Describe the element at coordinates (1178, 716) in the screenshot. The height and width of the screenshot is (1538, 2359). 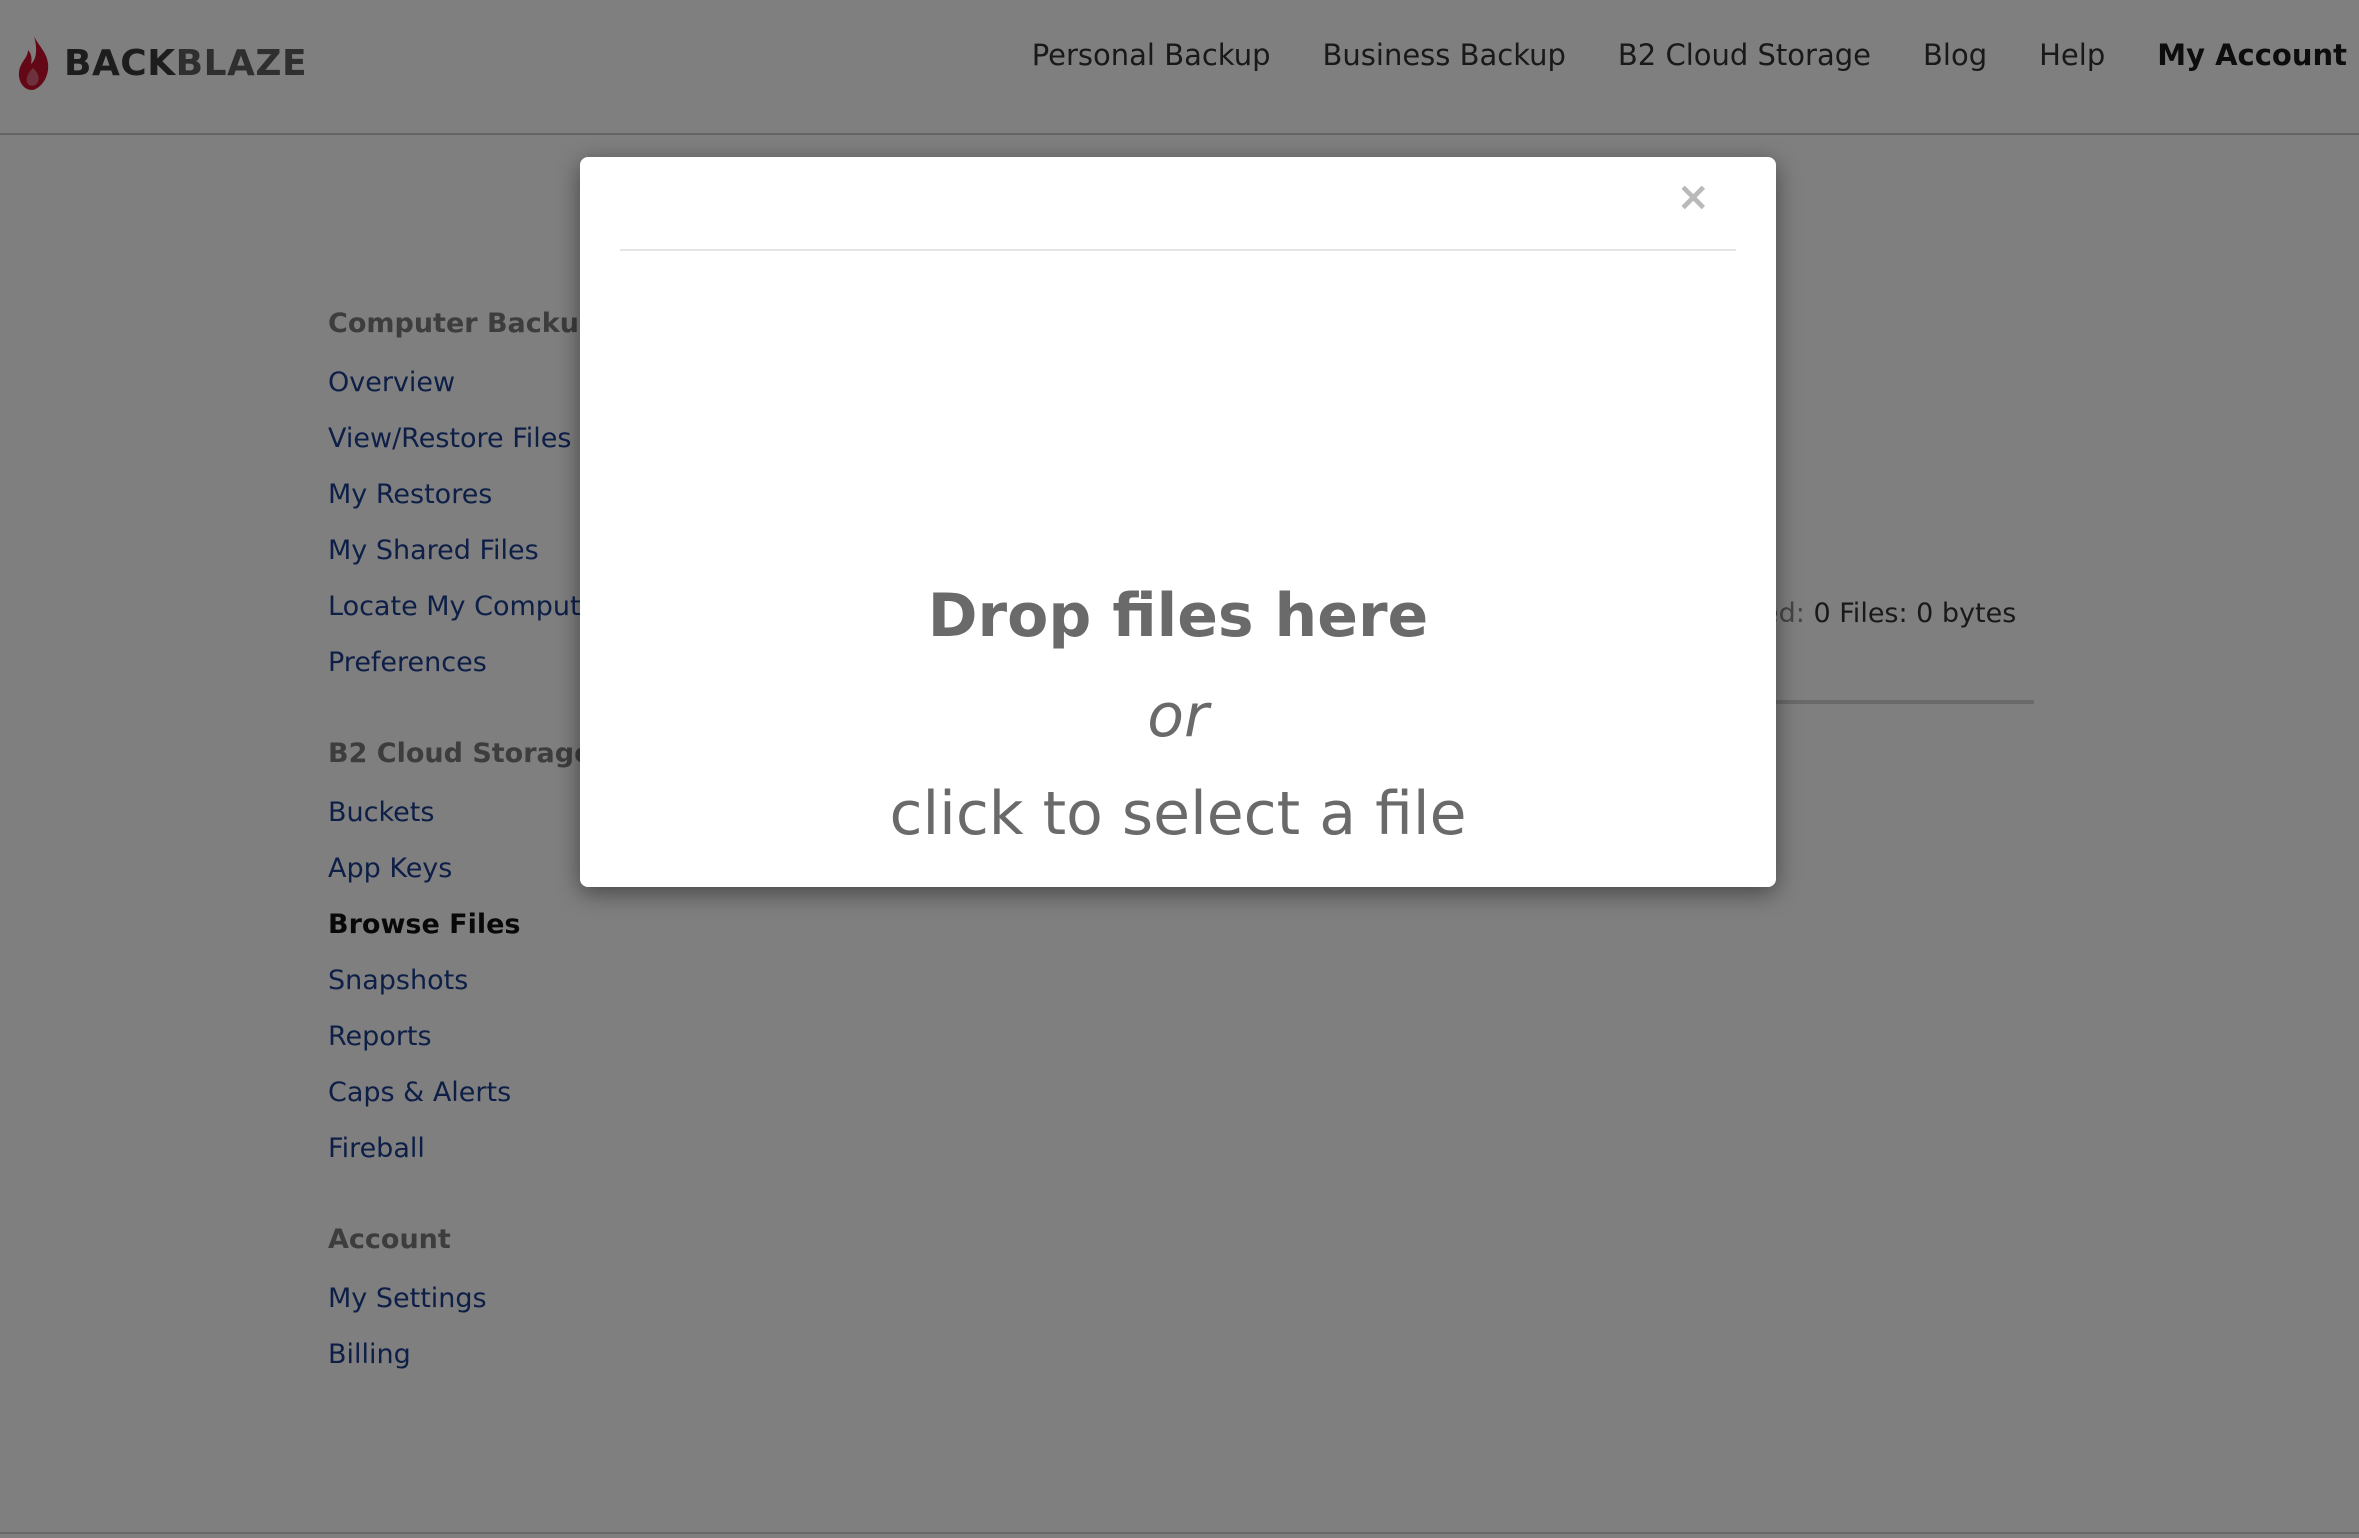
I see `drop-or: or` at that location.